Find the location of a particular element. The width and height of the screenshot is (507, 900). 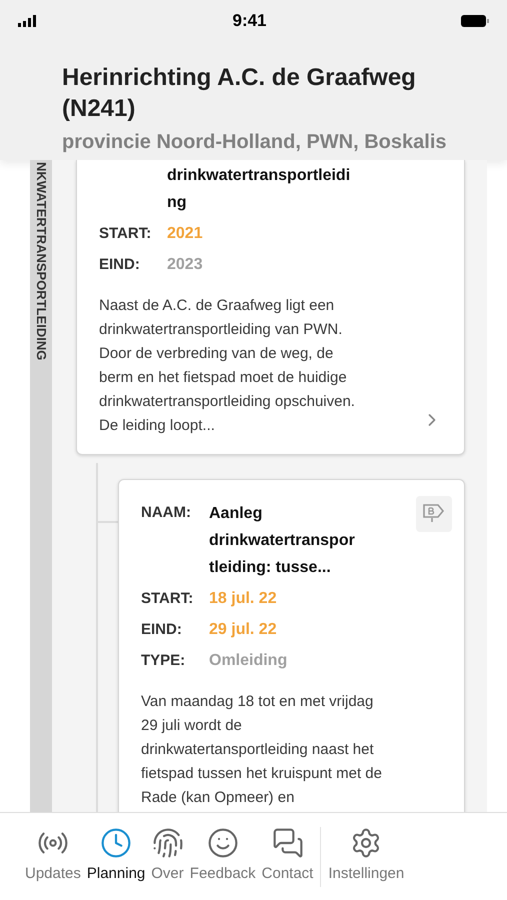

description: Van maandag 18 tot en met vrijdag 29 juli wordt de drinkwatertansportleiding naast het fietspad tussen het kruispunt met de Rade (kan Opmeer) en is located at coordinates (262, 750).